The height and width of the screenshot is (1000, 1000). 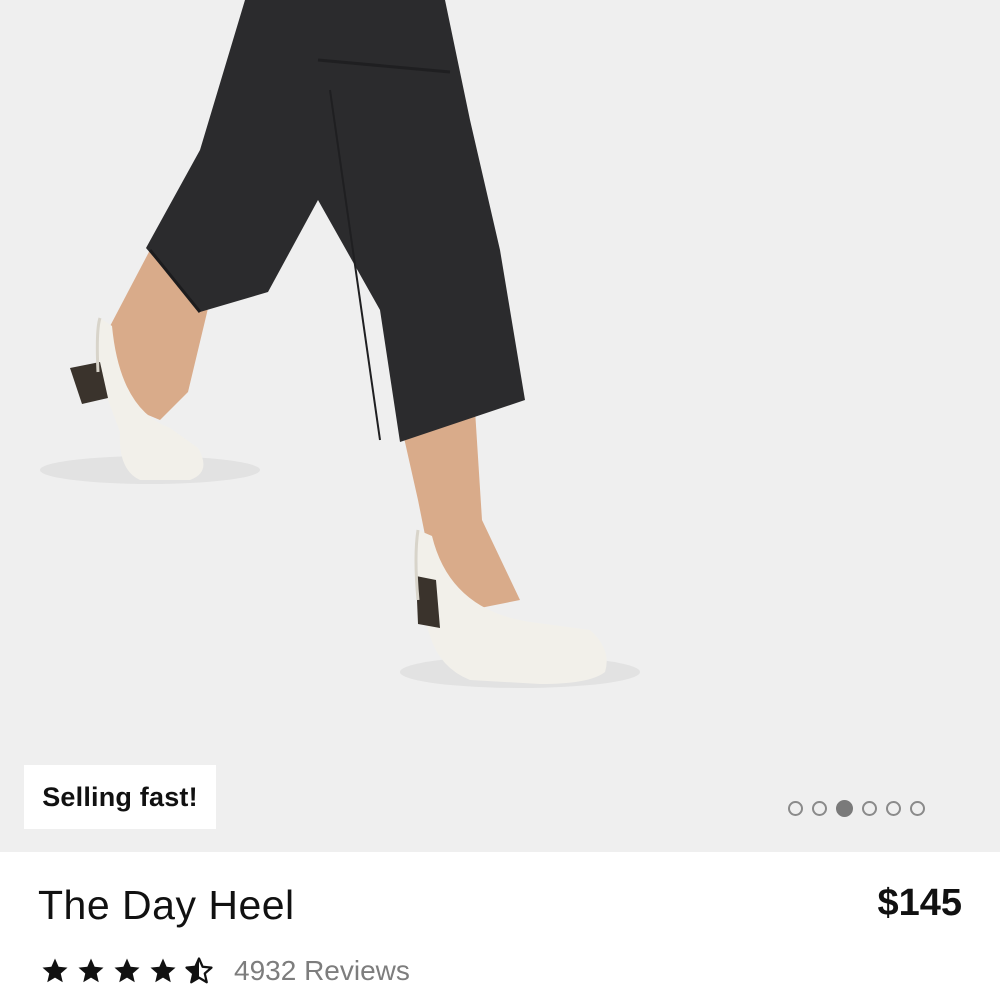 What do you see at coordinates (225, 971) in the screenshot?
I see `product-rating: 4932 Reviews` at bounding box center [225, 971].